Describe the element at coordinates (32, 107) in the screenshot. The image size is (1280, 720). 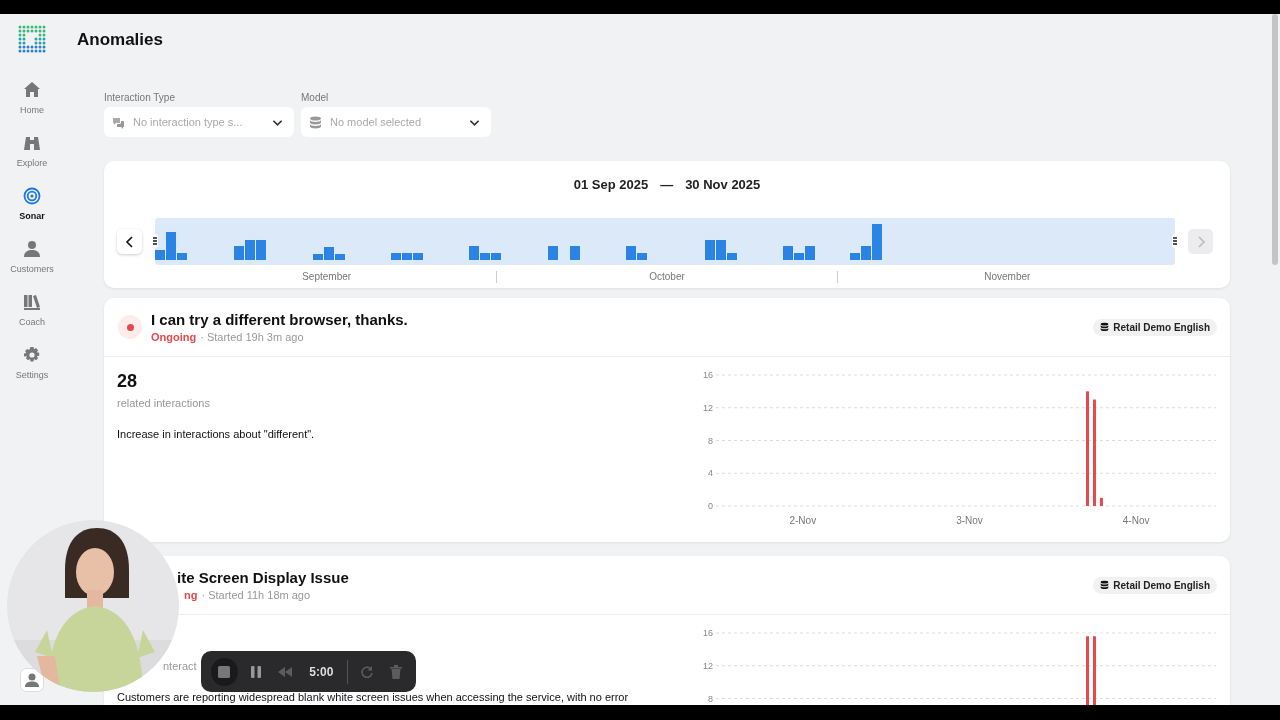
I see `sidebar-item: Home` at that location.